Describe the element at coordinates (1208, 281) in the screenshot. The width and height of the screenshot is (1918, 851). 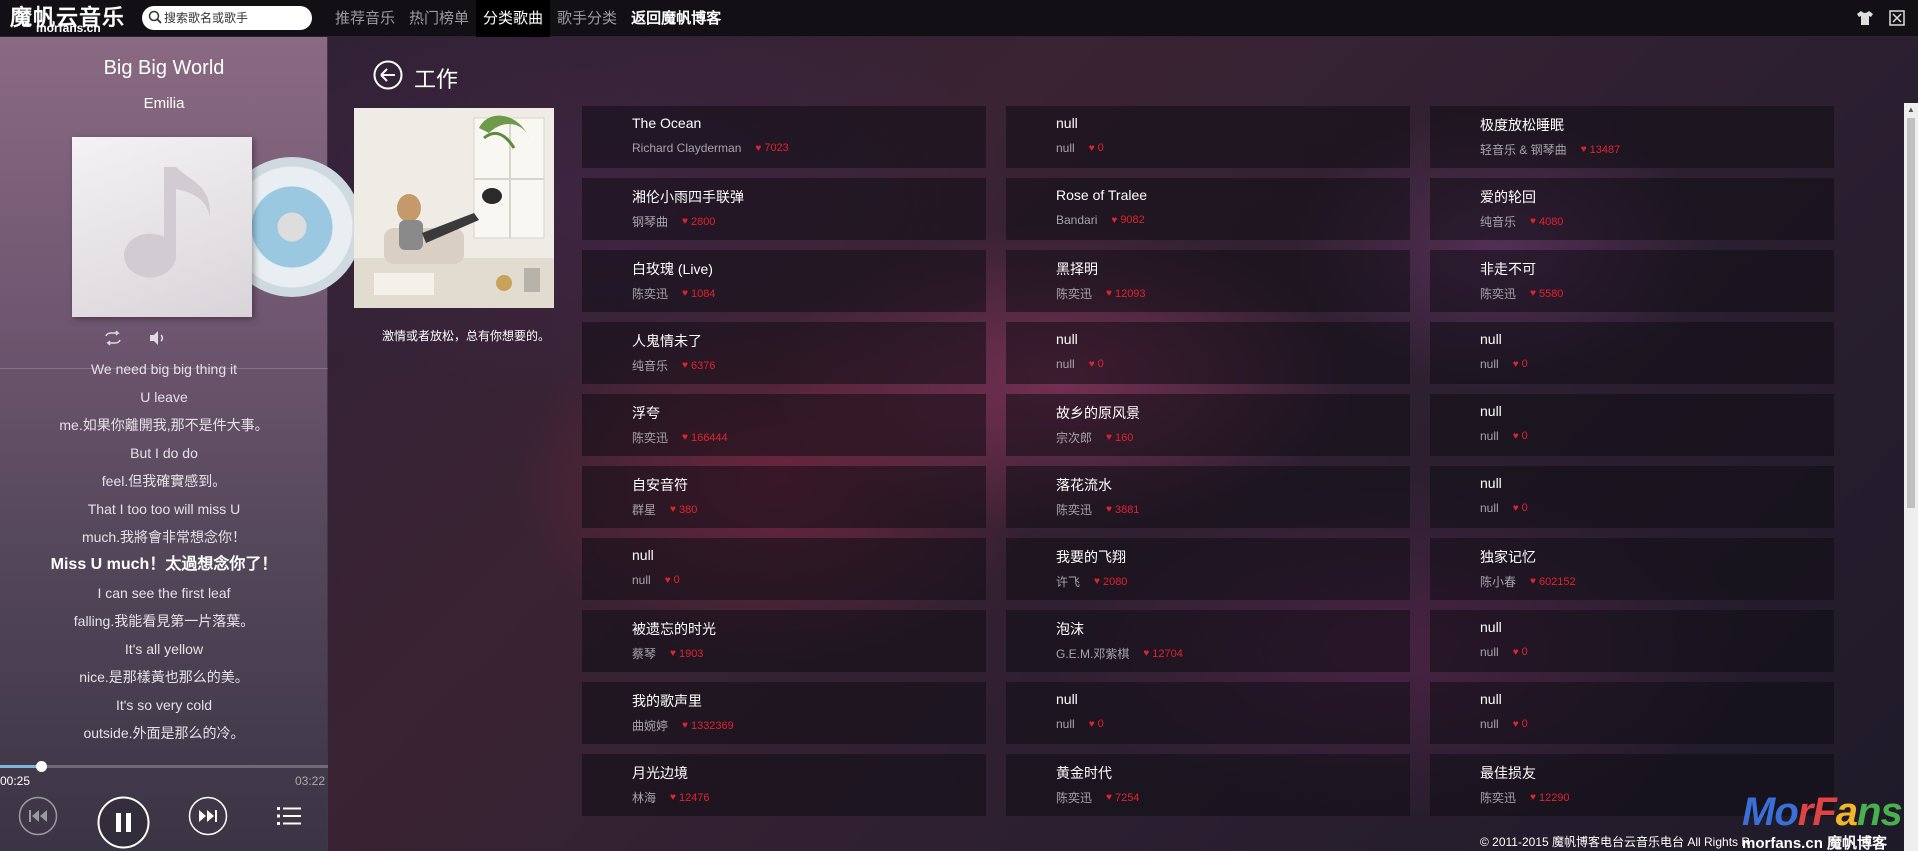
I see `song-card: 黑择明 陈奕迅 ♥ 12093` at that location.